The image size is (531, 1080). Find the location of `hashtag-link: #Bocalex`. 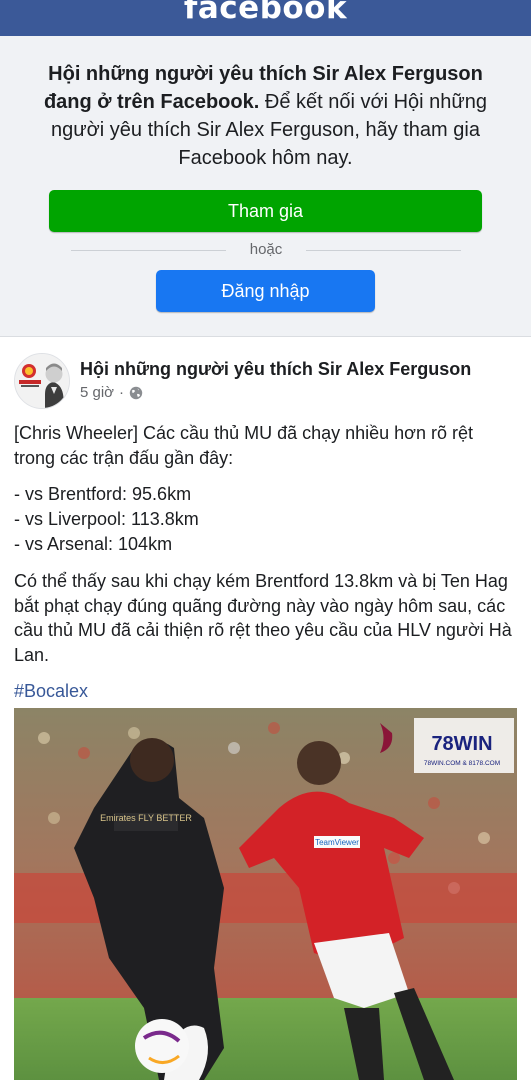

hashtag-link: #Bocalex is located at coordinates (265, 691).